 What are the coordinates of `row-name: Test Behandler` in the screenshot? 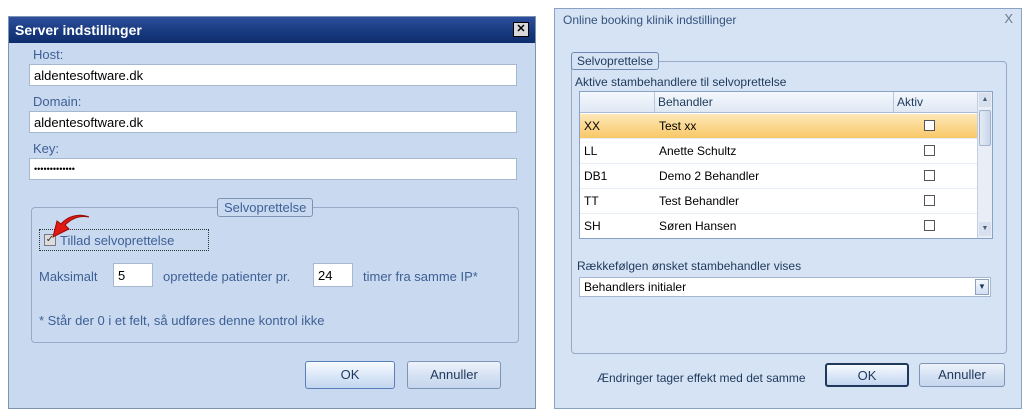 It's located at (699, 201).